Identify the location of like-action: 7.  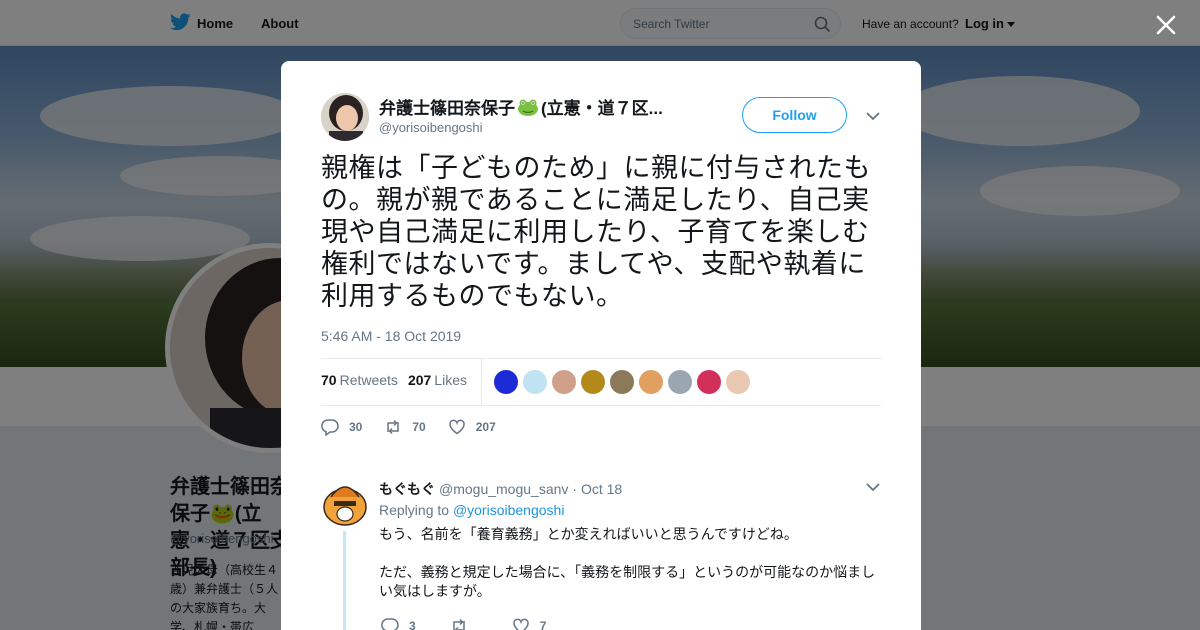
(529, 623).